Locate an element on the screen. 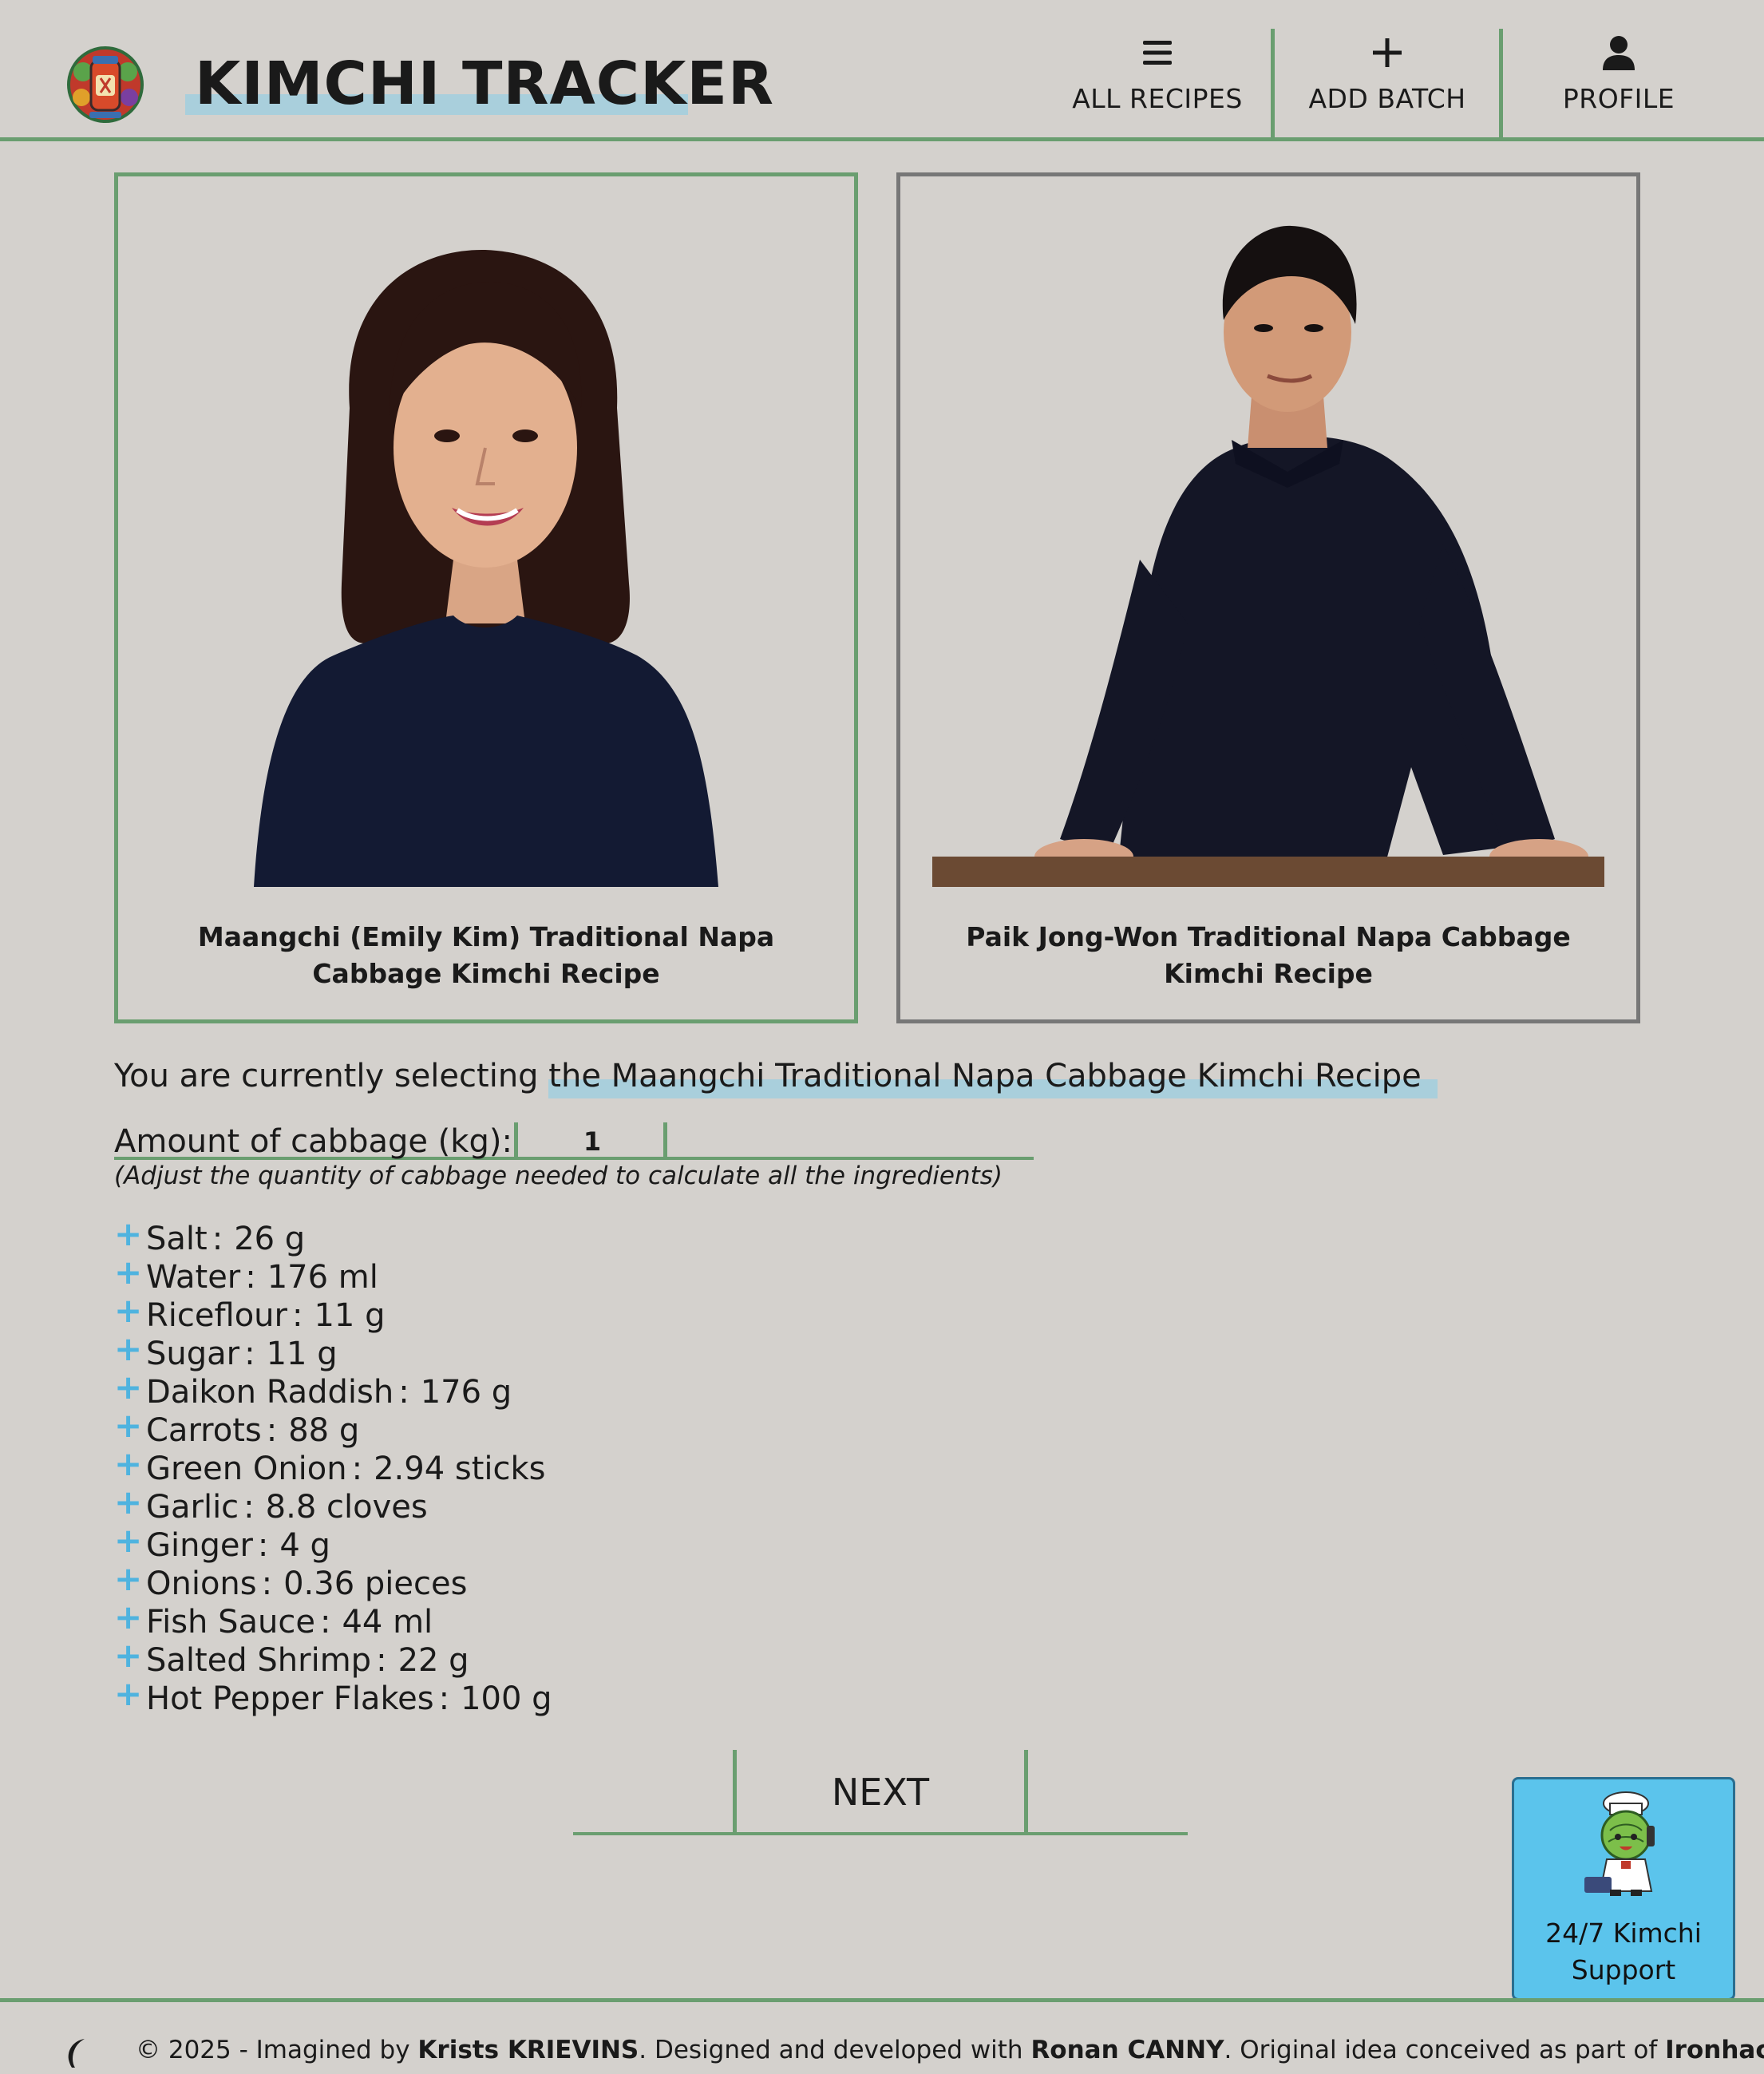 Image resolution: width=1764 pixels, height=2074 pixels. ingredient-quantity: 2.94 sticks is located at coordinates (460, 1469).